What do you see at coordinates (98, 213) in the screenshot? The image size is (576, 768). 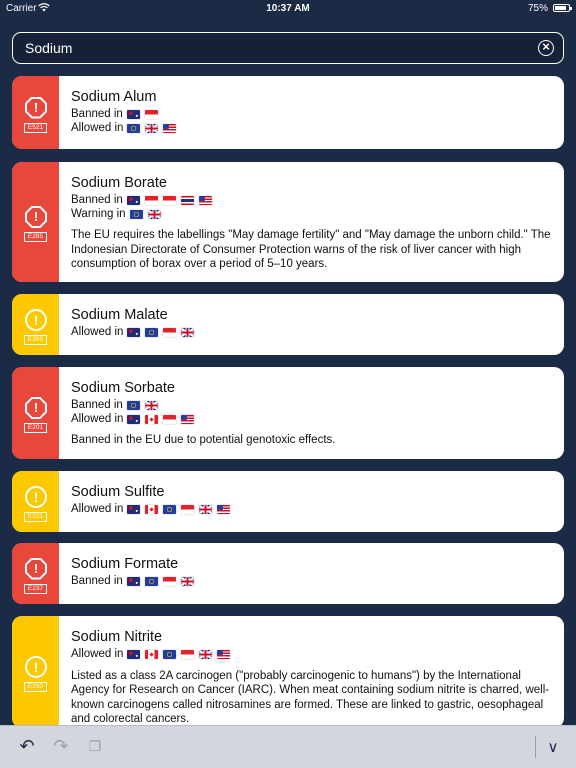 I see `regulation-label: Warning in` at bounding box center [98, 213].